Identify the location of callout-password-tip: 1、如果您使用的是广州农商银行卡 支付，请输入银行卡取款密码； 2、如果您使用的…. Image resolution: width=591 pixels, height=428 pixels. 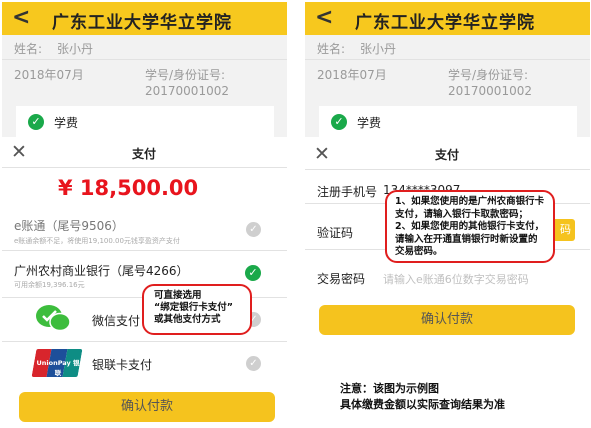
(470, 226).